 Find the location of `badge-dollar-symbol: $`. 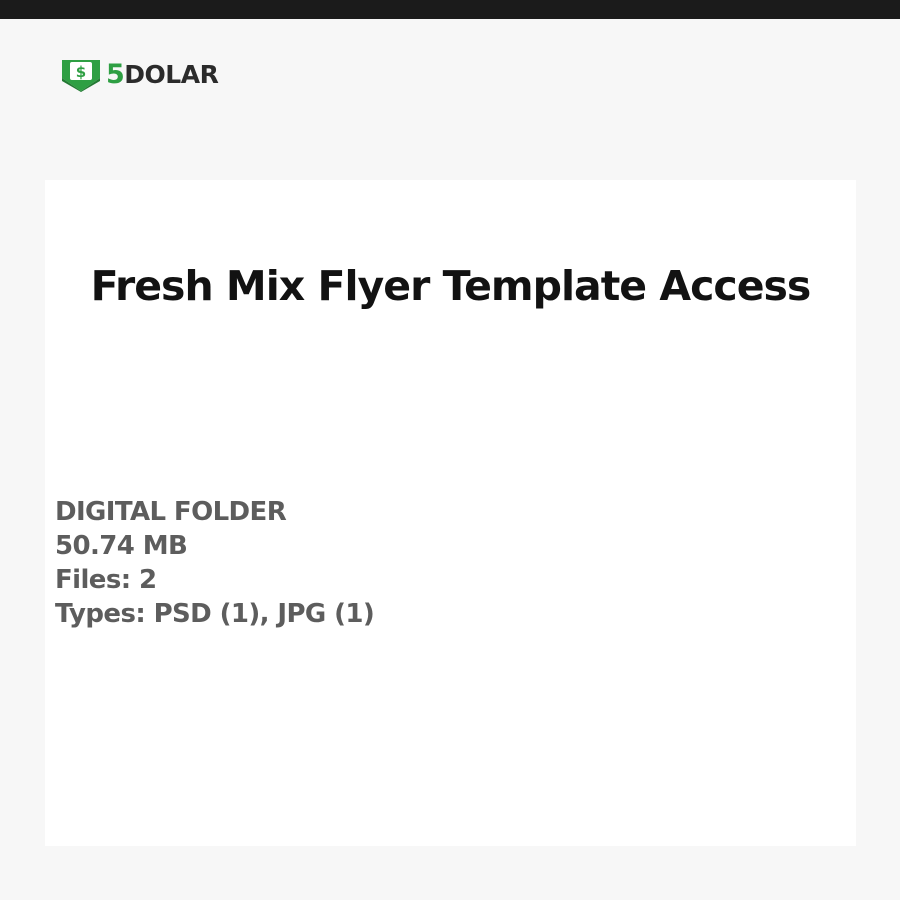

badge-dollar-symbol: $ is located at coordinates (81, 72).